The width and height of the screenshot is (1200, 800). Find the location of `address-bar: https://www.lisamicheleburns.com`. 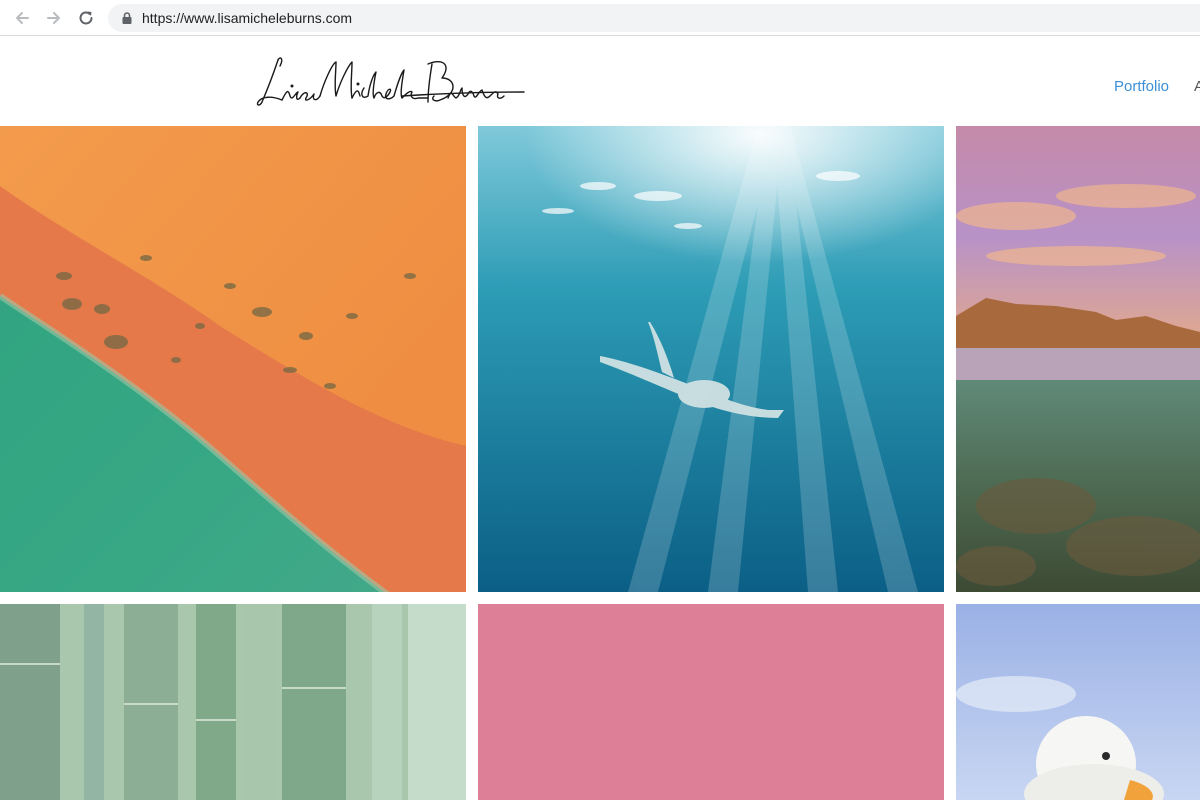

address-bar: https://www.lisamicheleburns.com is located at coordinates (654, 18).